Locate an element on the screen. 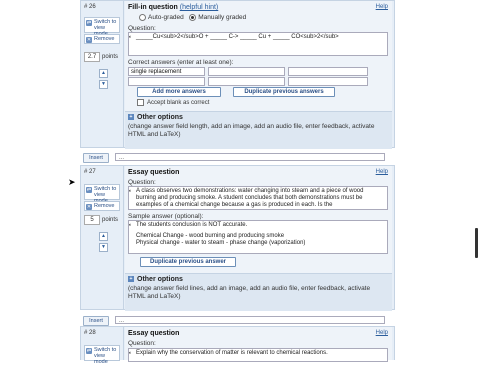 The image size is (480, 365). auto-graded-label: Auto-graded is located at coordinates (166, 18).